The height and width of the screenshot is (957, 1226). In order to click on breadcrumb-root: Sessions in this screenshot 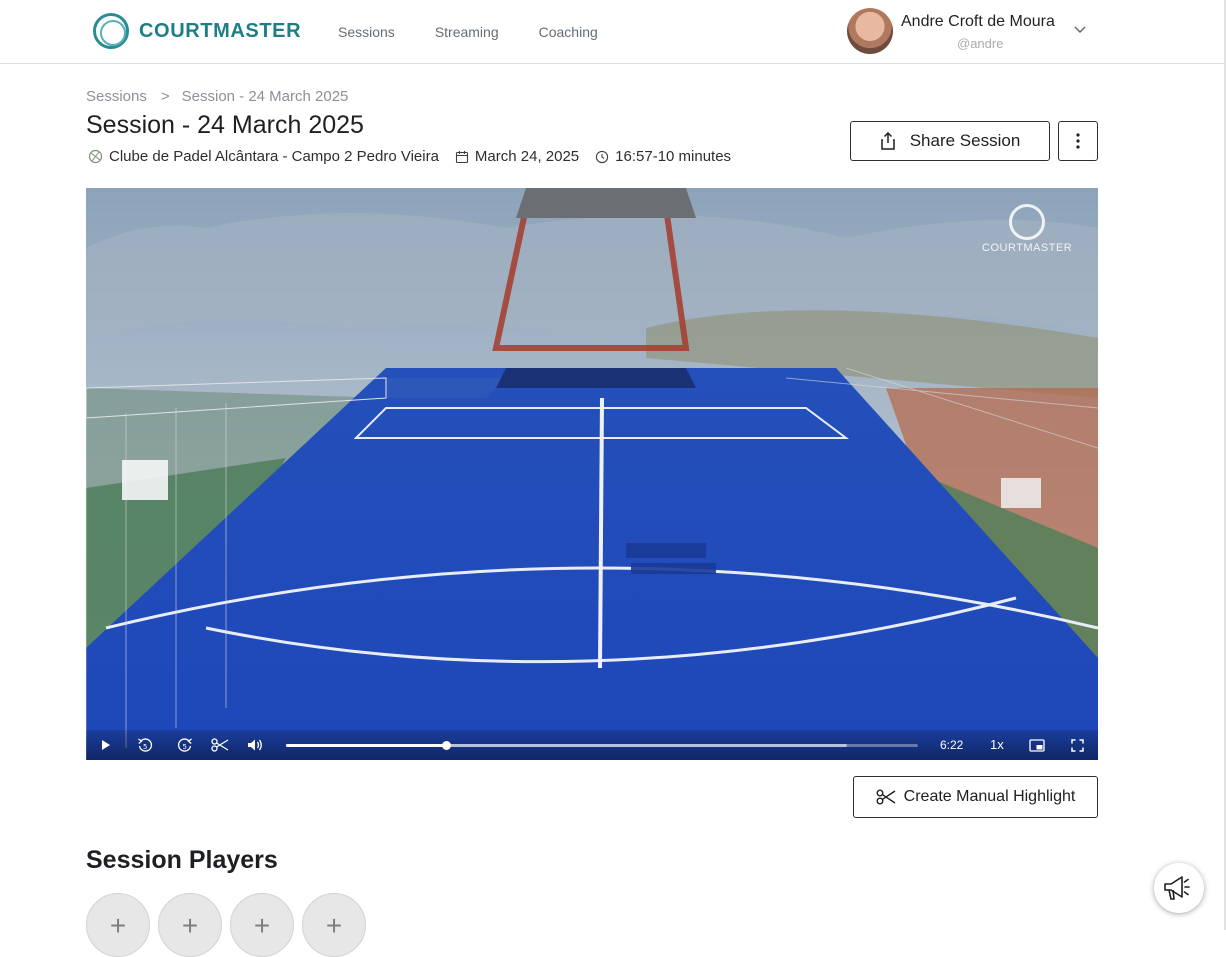, I will do `click(116, 96)`.